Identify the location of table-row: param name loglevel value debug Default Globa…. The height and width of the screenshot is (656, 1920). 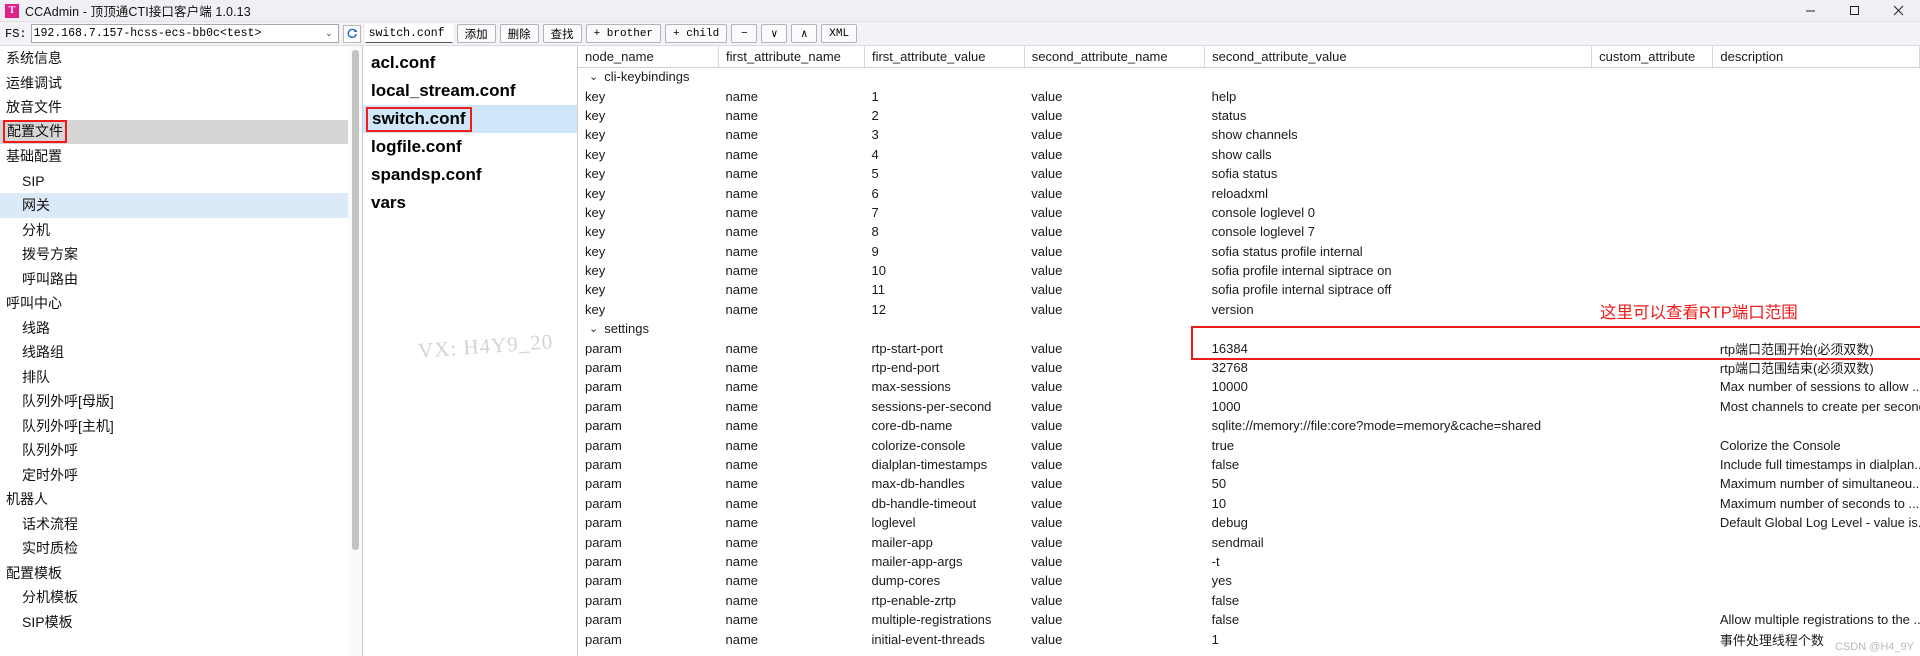
(1249, 522).